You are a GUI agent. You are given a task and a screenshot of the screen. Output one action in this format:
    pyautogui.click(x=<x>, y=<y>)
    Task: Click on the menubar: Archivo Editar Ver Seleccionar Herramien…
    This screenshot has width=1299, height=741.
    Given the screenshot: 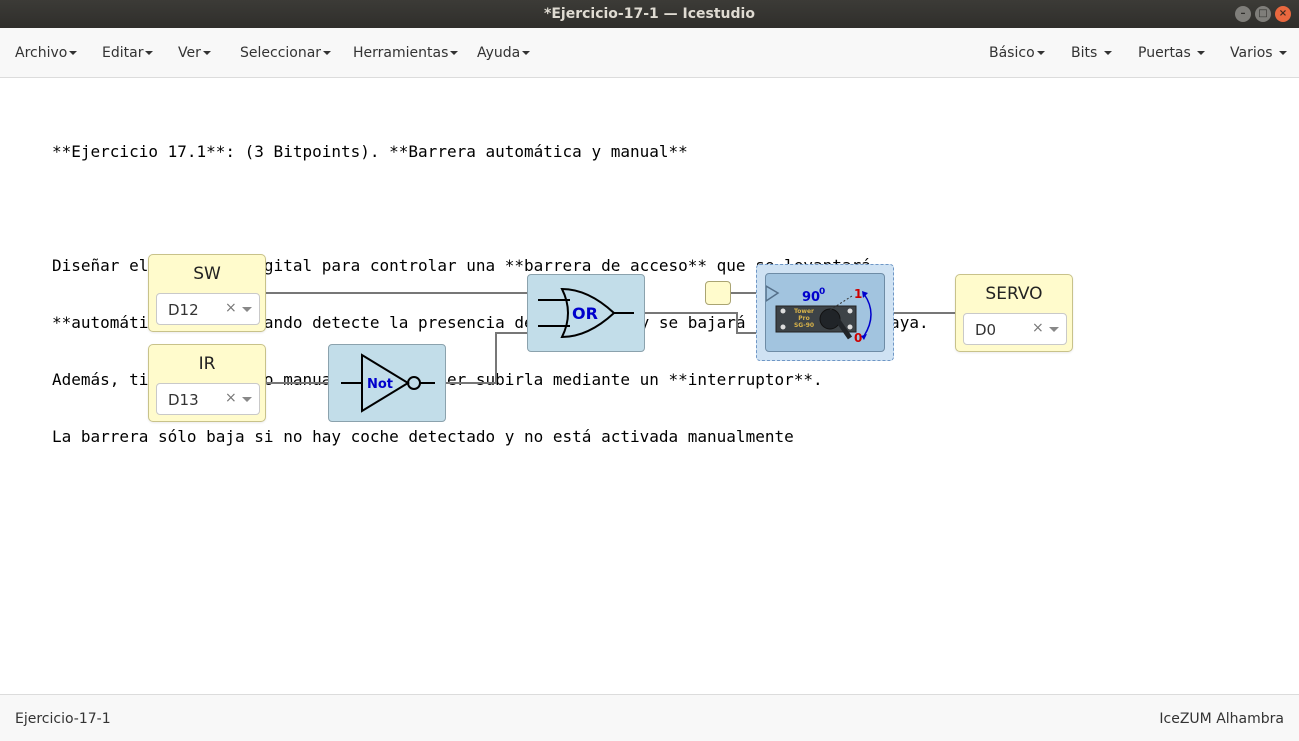 What is the action you would take?
    pyautogui.click(x=649, y=53)
    